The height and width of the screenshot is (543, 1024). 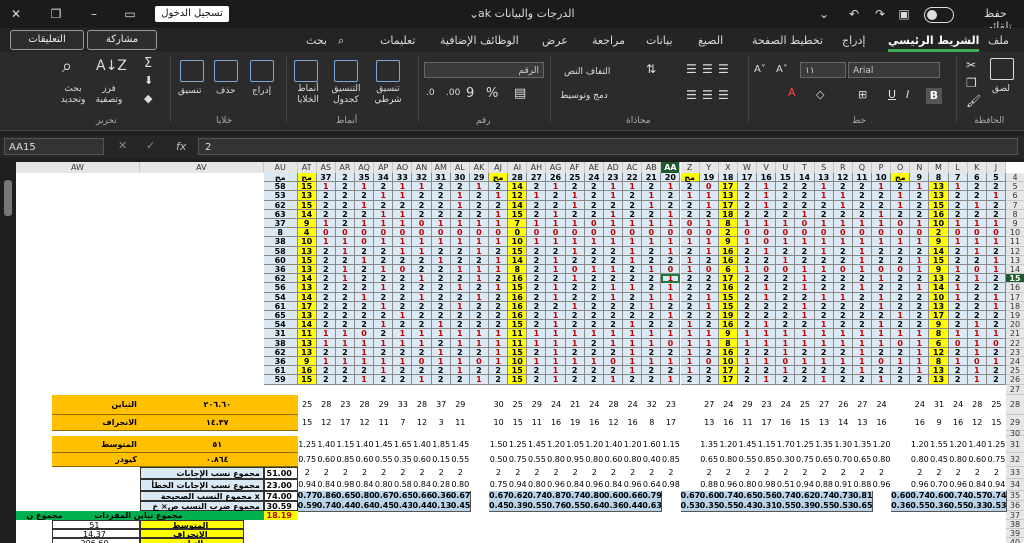 I want to click on align-left-icon: ☰, so click(x=691, y=95).